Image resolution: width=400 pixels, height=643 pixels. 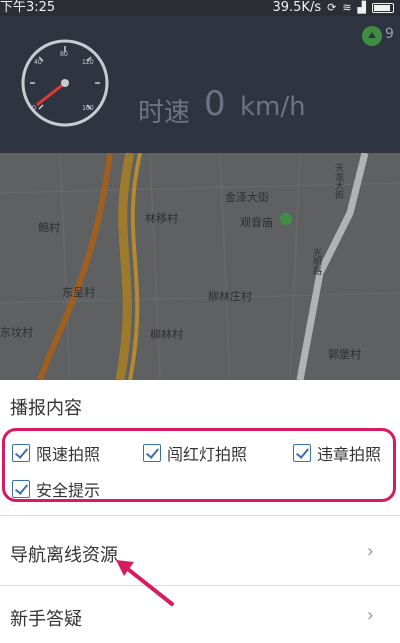 What do you see at coordinates (347, 7) in the screenshot?
I see `wifi-icon: ≋` at bounding box center [347, 7].